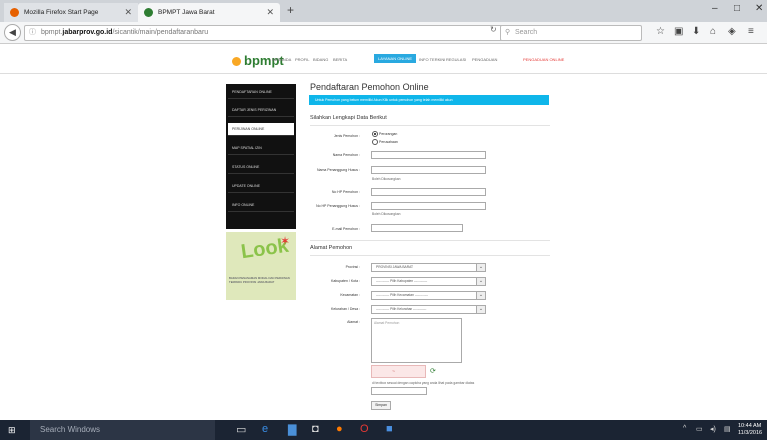 This screenshot has width=767, height=440. What do you see at coordinates (508, 32) in the screenshot?
I see `search-icon: ⚲` at bounding box center [508, 32].